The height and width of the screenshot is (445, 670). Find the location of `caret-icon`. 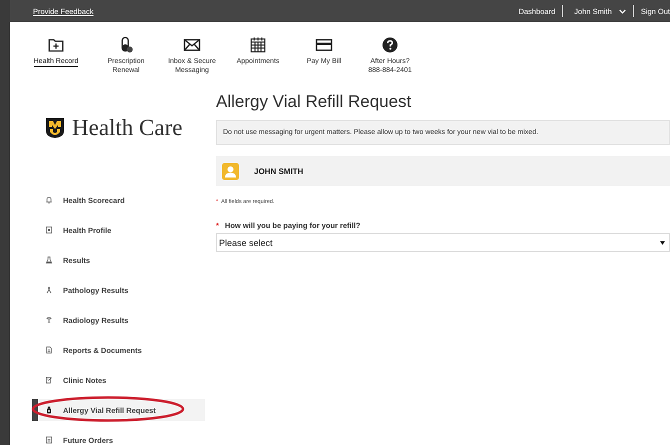

caret-icon is located at coordinates (662, 242).